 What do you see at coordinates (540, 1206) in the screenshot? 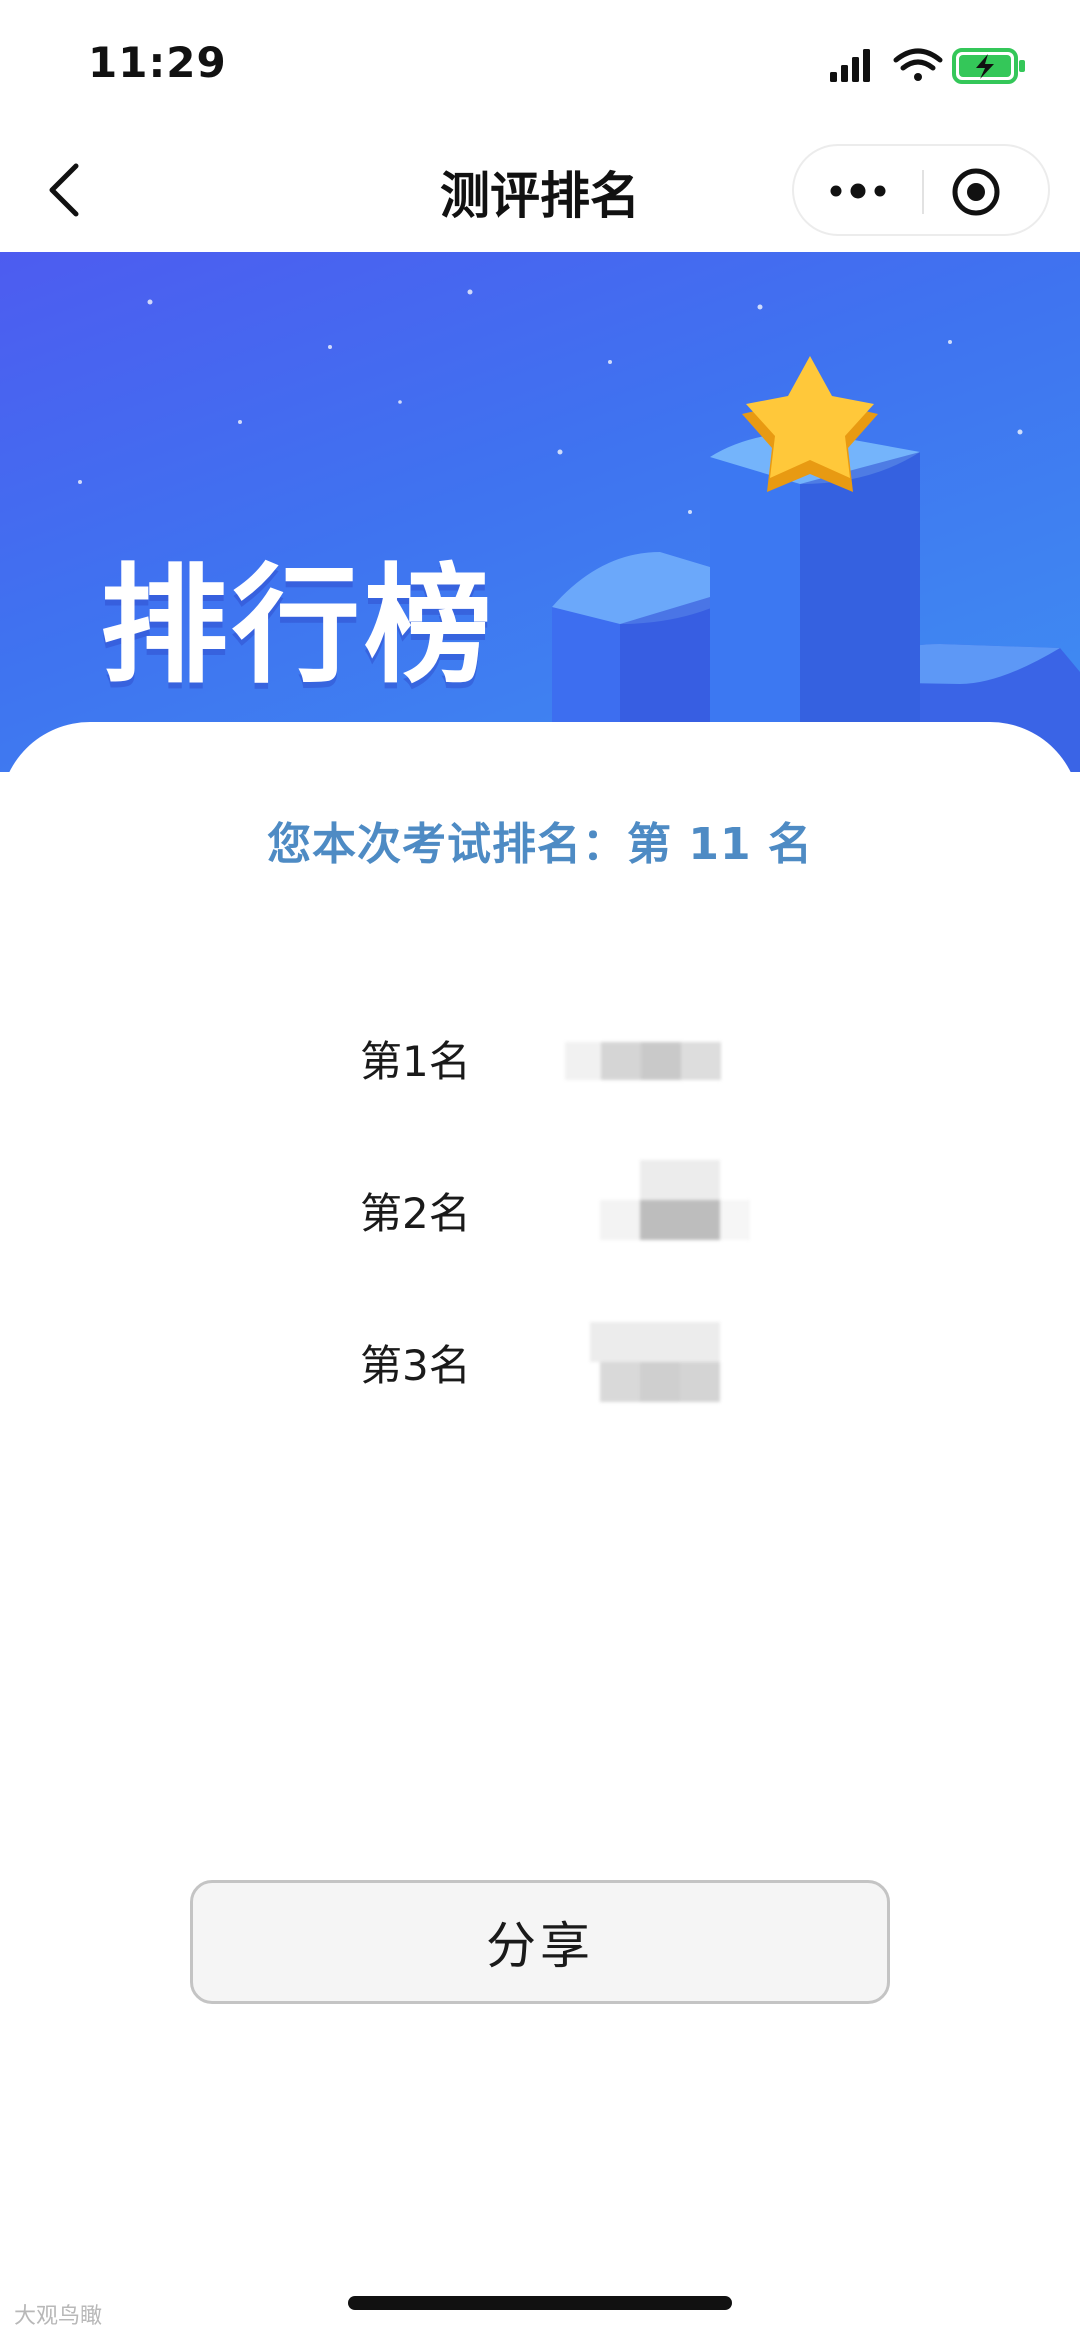
I see `ranking-row: 第2名` at bounding box center [540, 1206].